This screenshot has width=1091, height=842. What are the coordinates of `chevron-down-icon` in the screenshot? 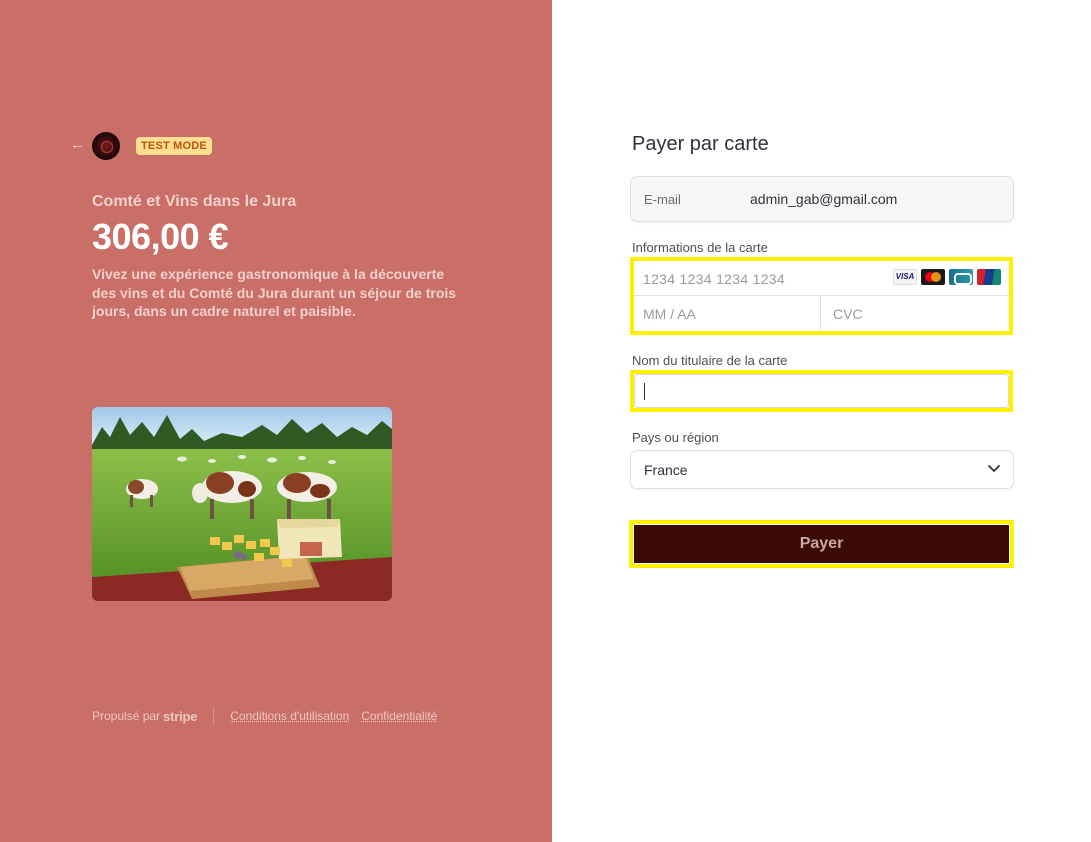 It's located at (994, 468).